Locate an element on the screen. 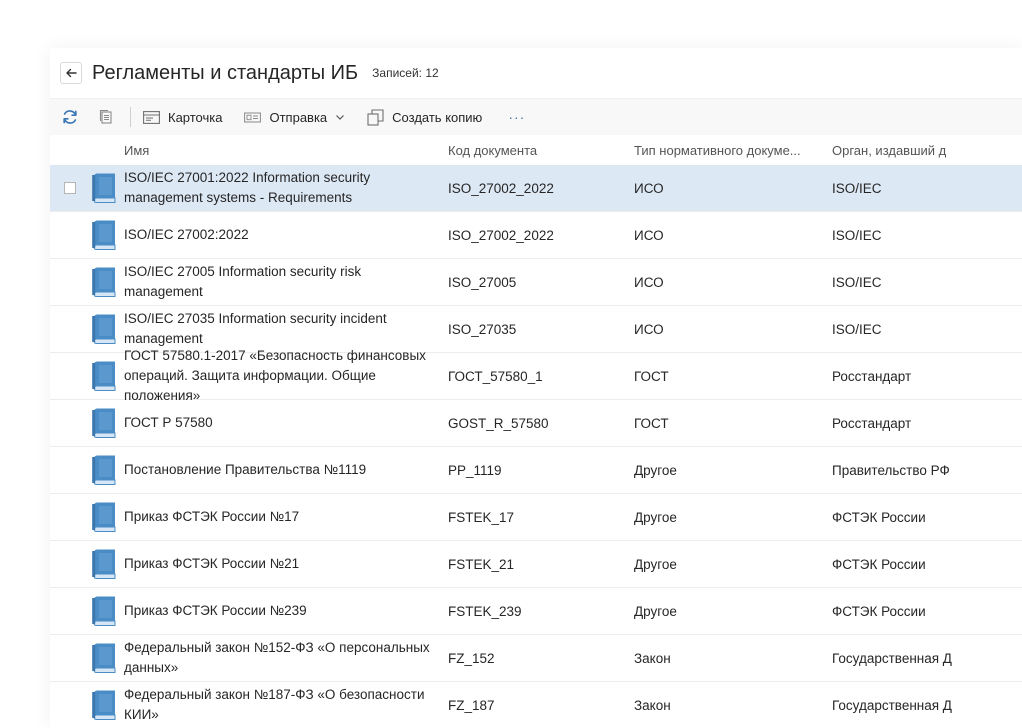  page-title: Регламенты и стандарты ИБ is located at coordinates (225, 72).